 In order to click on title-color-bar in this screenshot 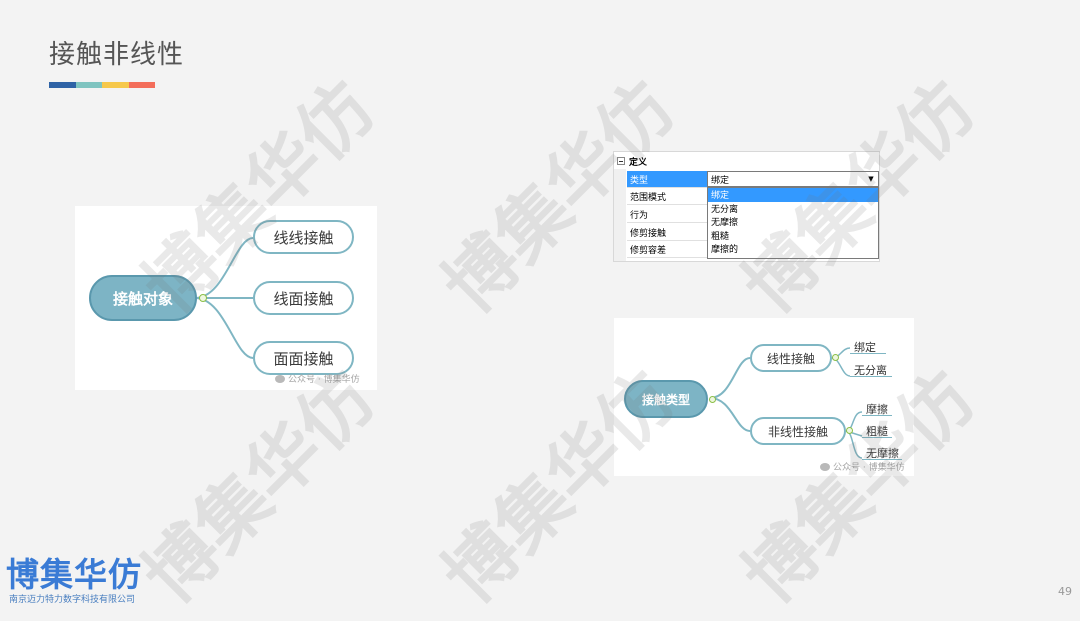, I will do `click(102, 85)`.